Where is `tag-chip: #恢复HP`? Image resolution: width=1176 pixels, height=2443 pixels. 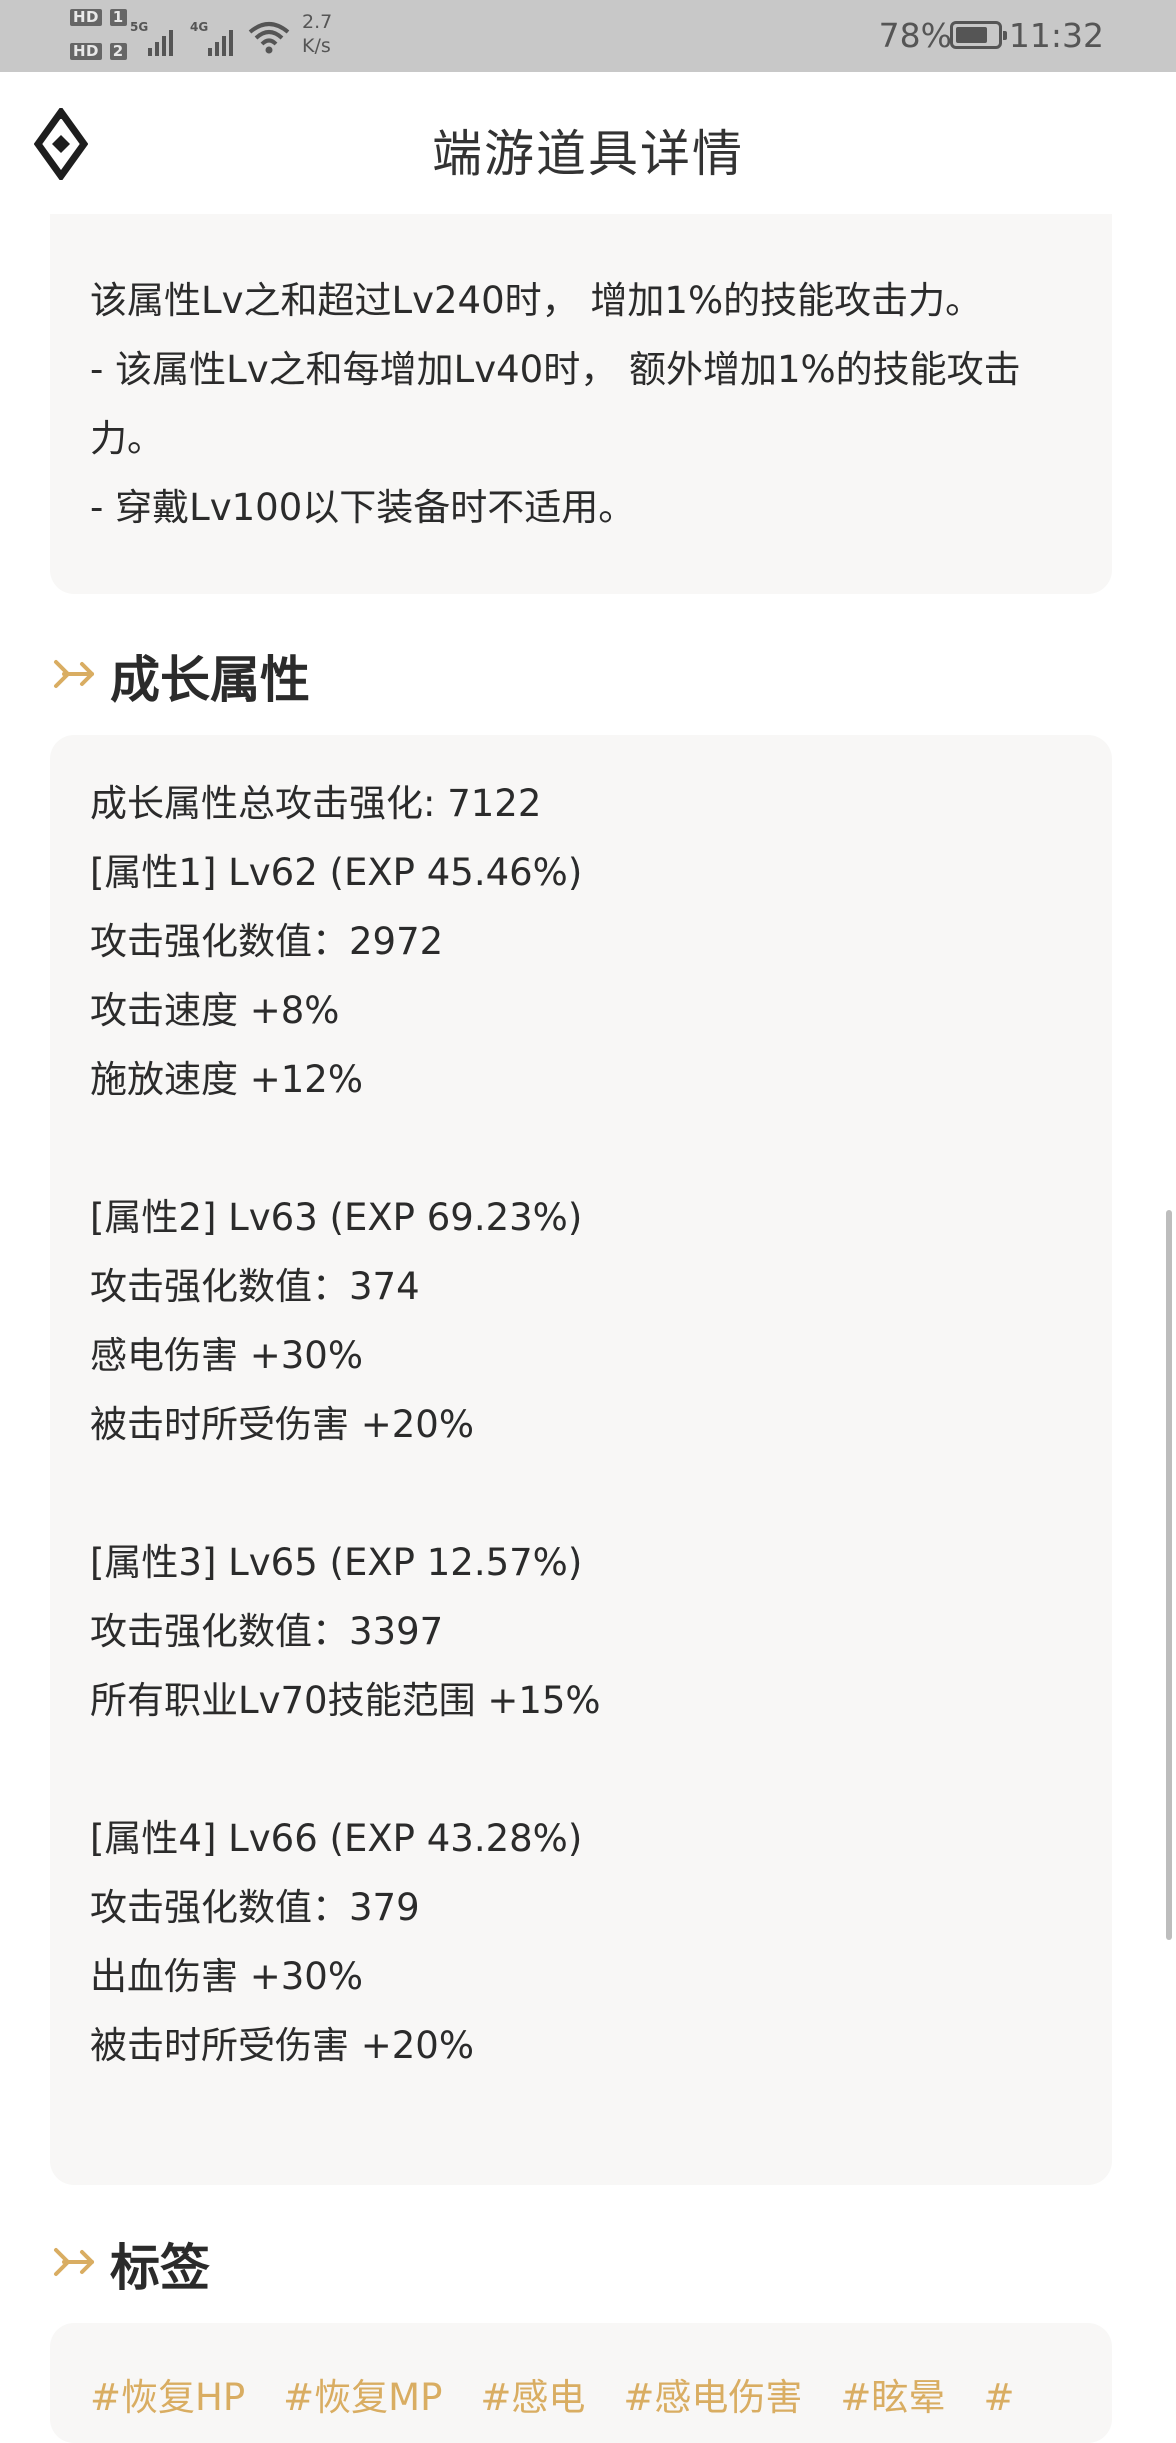 tag-chip: #恢复HP is located at coordinates (167, 2394).